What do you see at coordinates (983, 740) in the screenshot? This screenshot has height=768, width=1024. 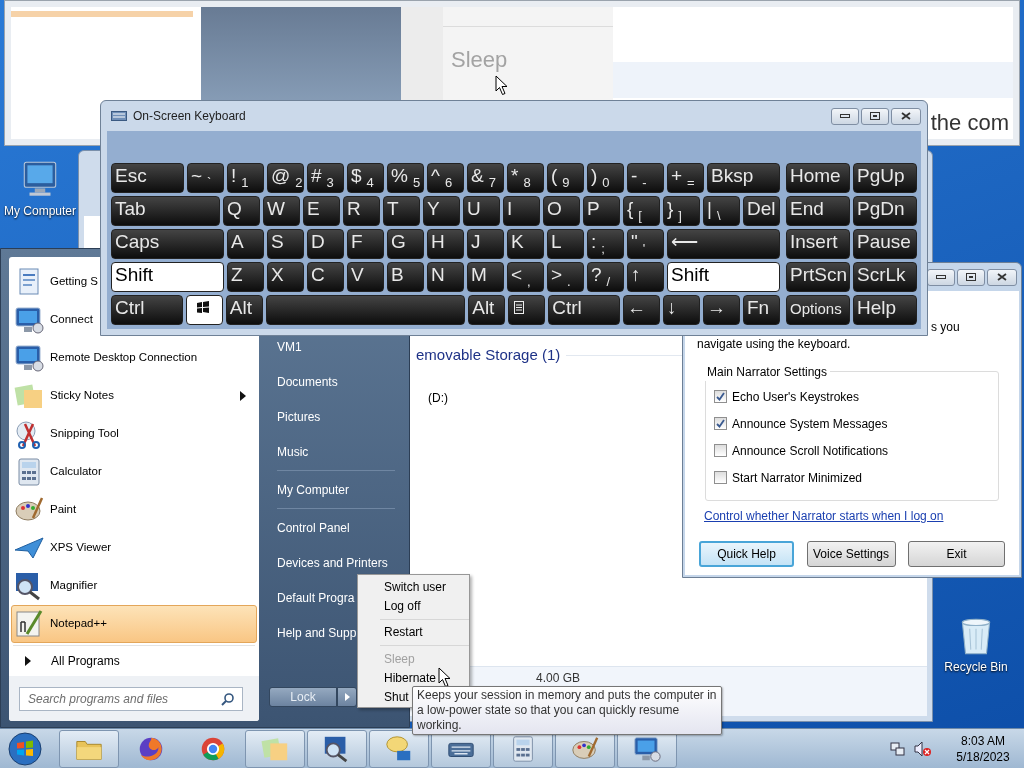 I see `clock-time: 8:03 AM` at bounding box center [983, 740].